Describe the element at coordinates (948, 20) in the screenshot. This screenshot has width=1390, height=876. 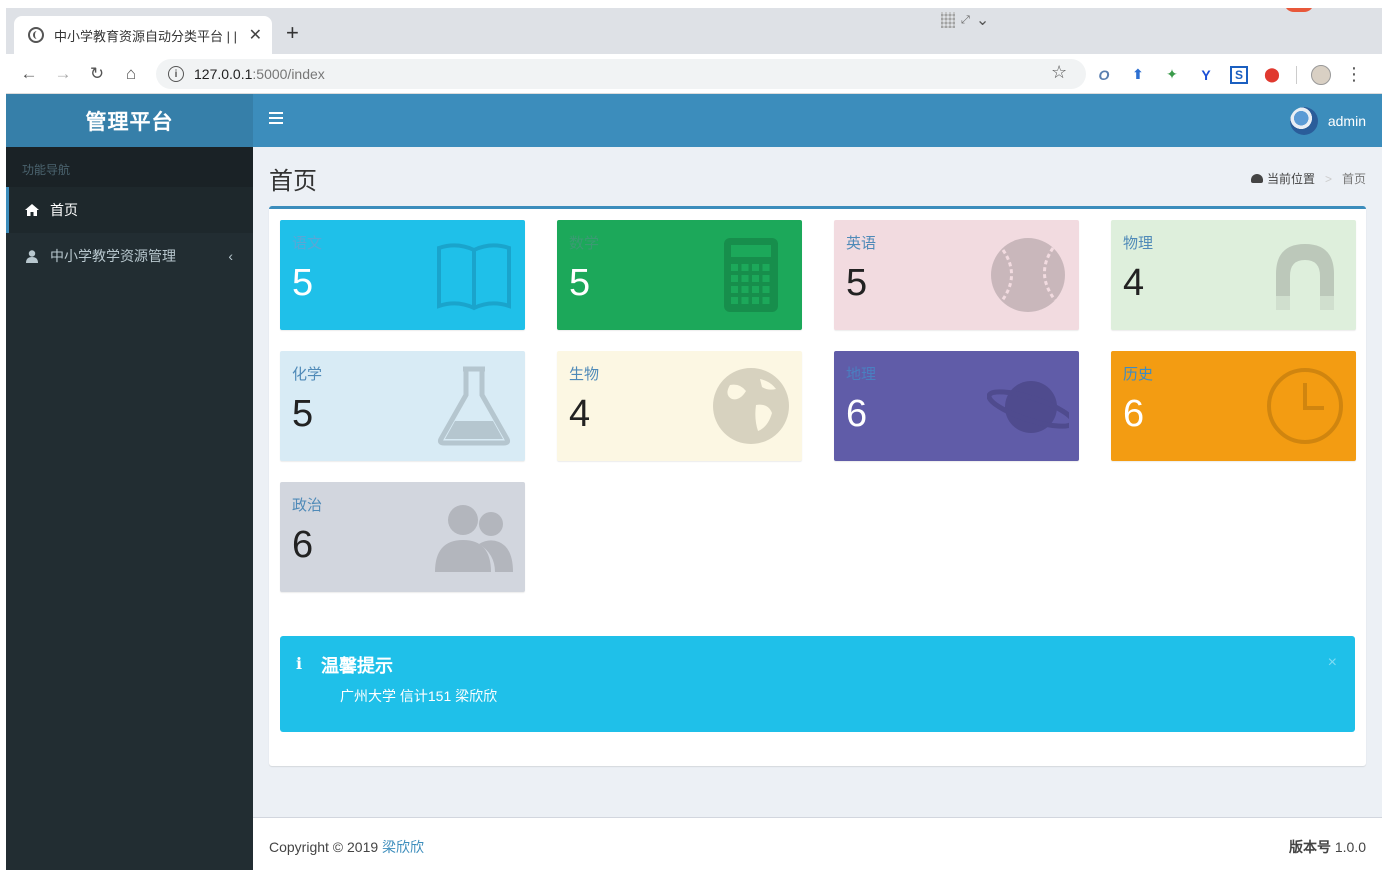
I see `grid-icon` at that location.